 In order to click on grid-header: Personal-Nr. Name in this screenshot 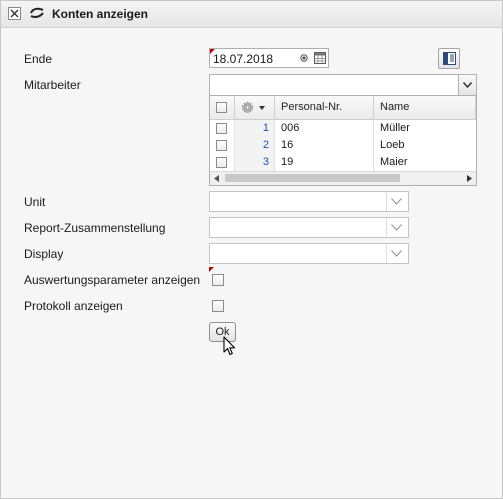, I will do `click(343, 108)`.